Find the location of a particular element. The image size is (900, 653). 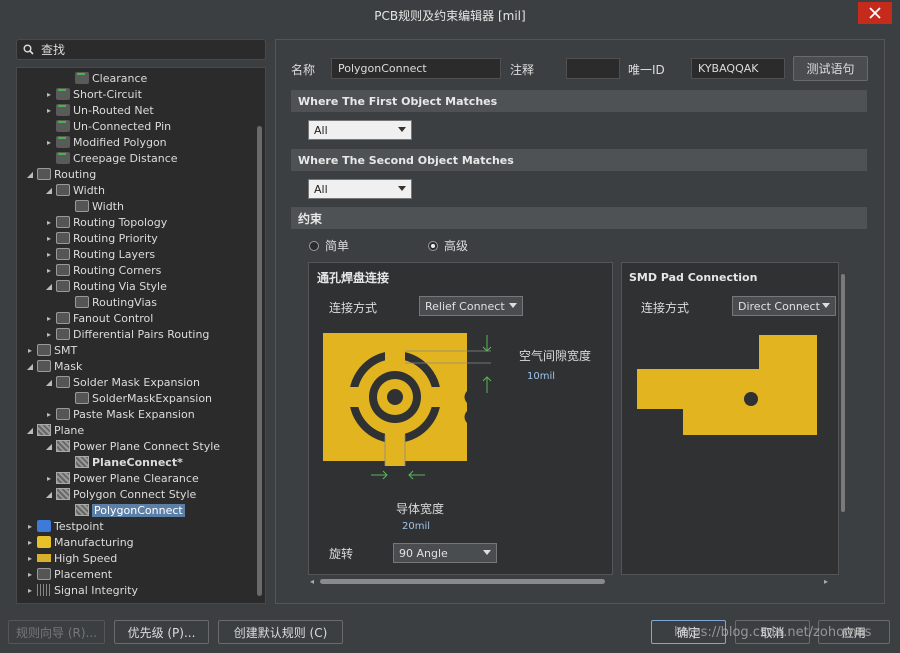

tree-item: ▸ Manufacturing is located at coordinates (79, 542).